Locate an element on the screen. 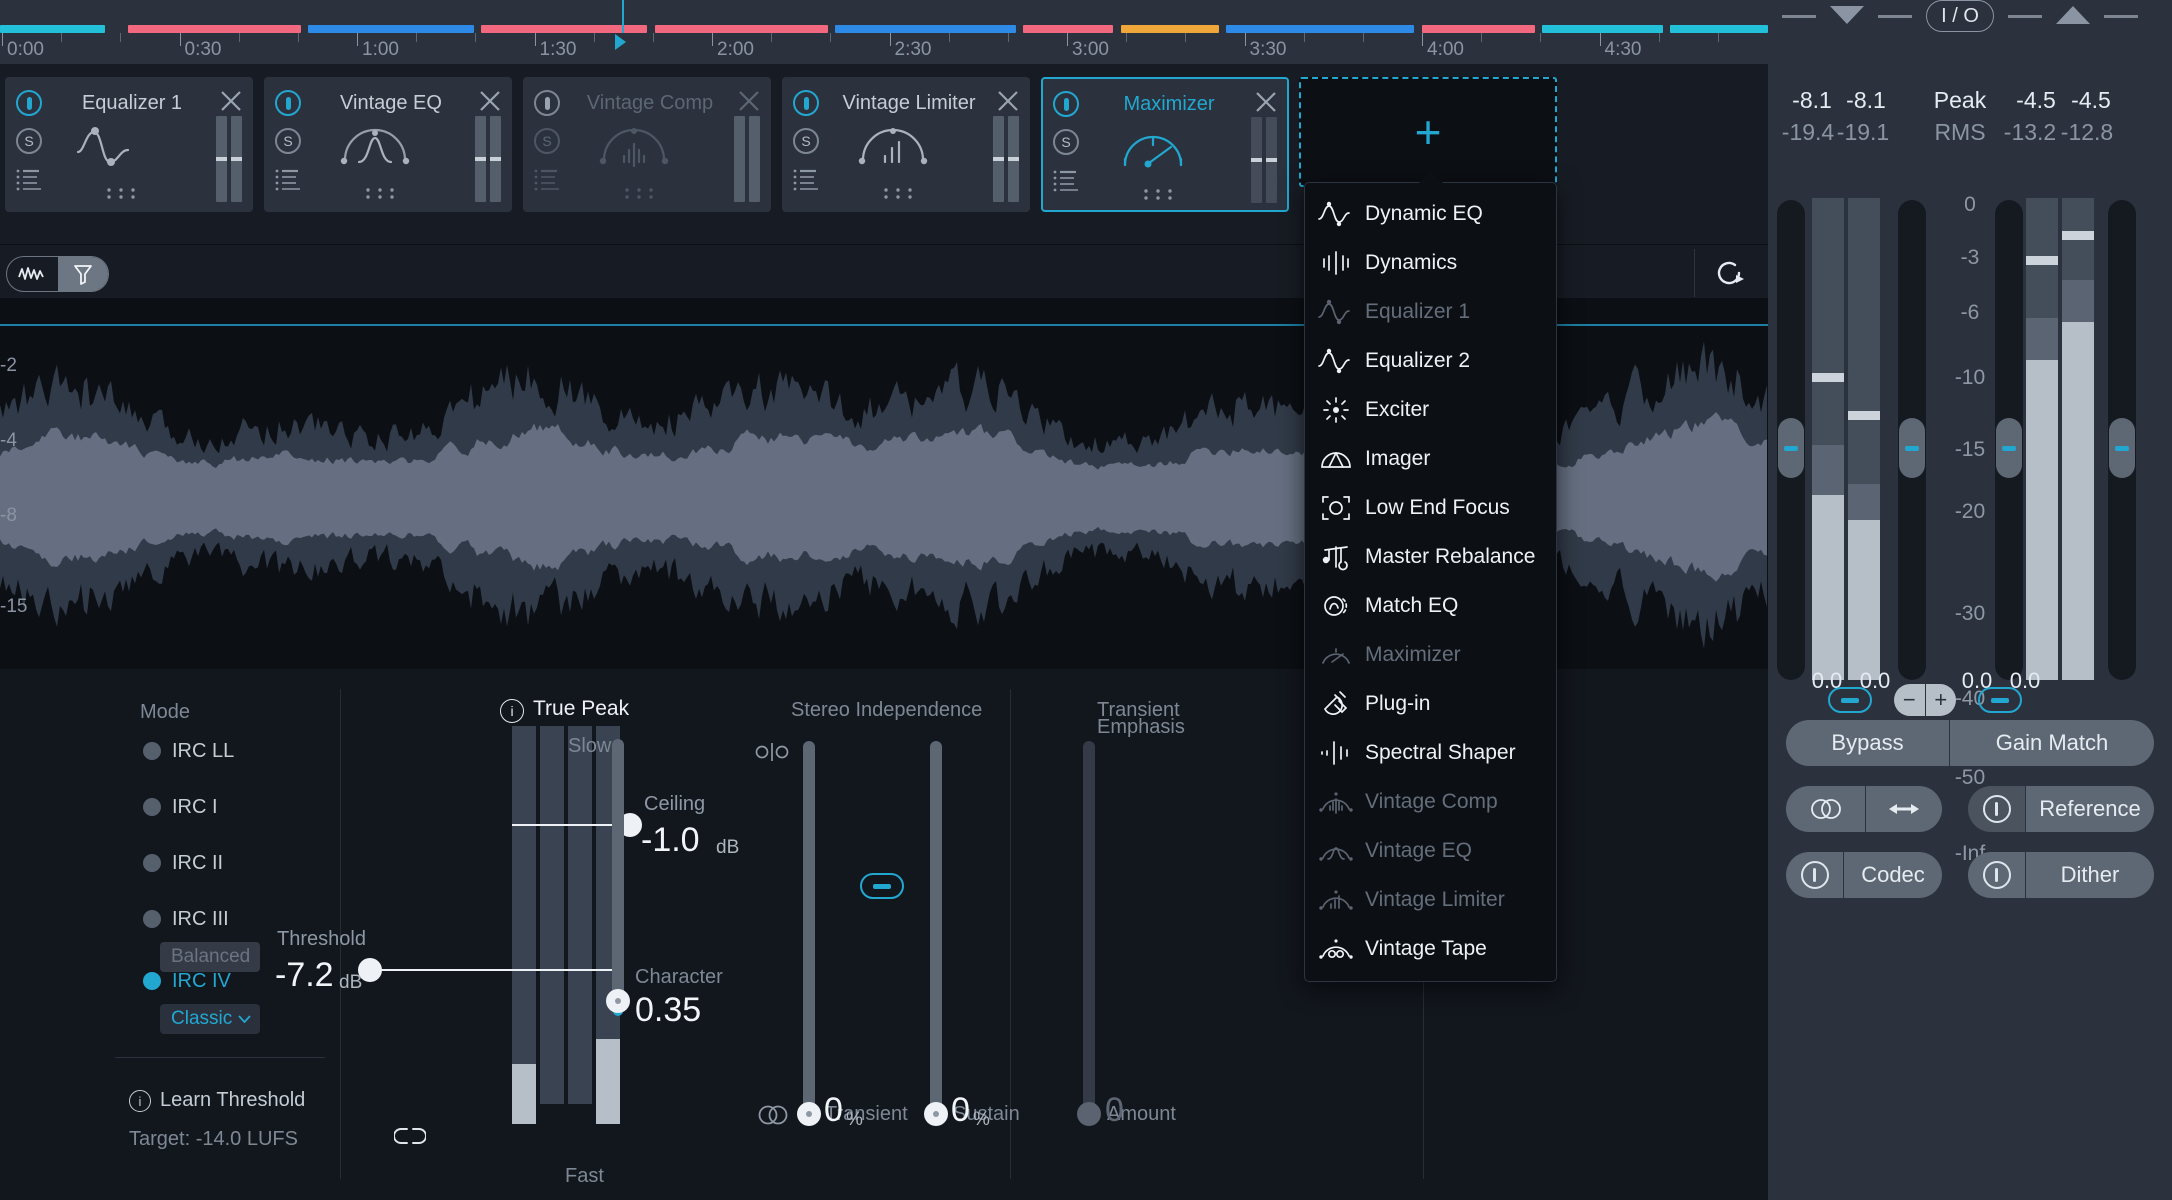 This screenshot has height=1200, width=2172. menu-item-match-eq: Match EQ is located at coordinates (1430, 605).